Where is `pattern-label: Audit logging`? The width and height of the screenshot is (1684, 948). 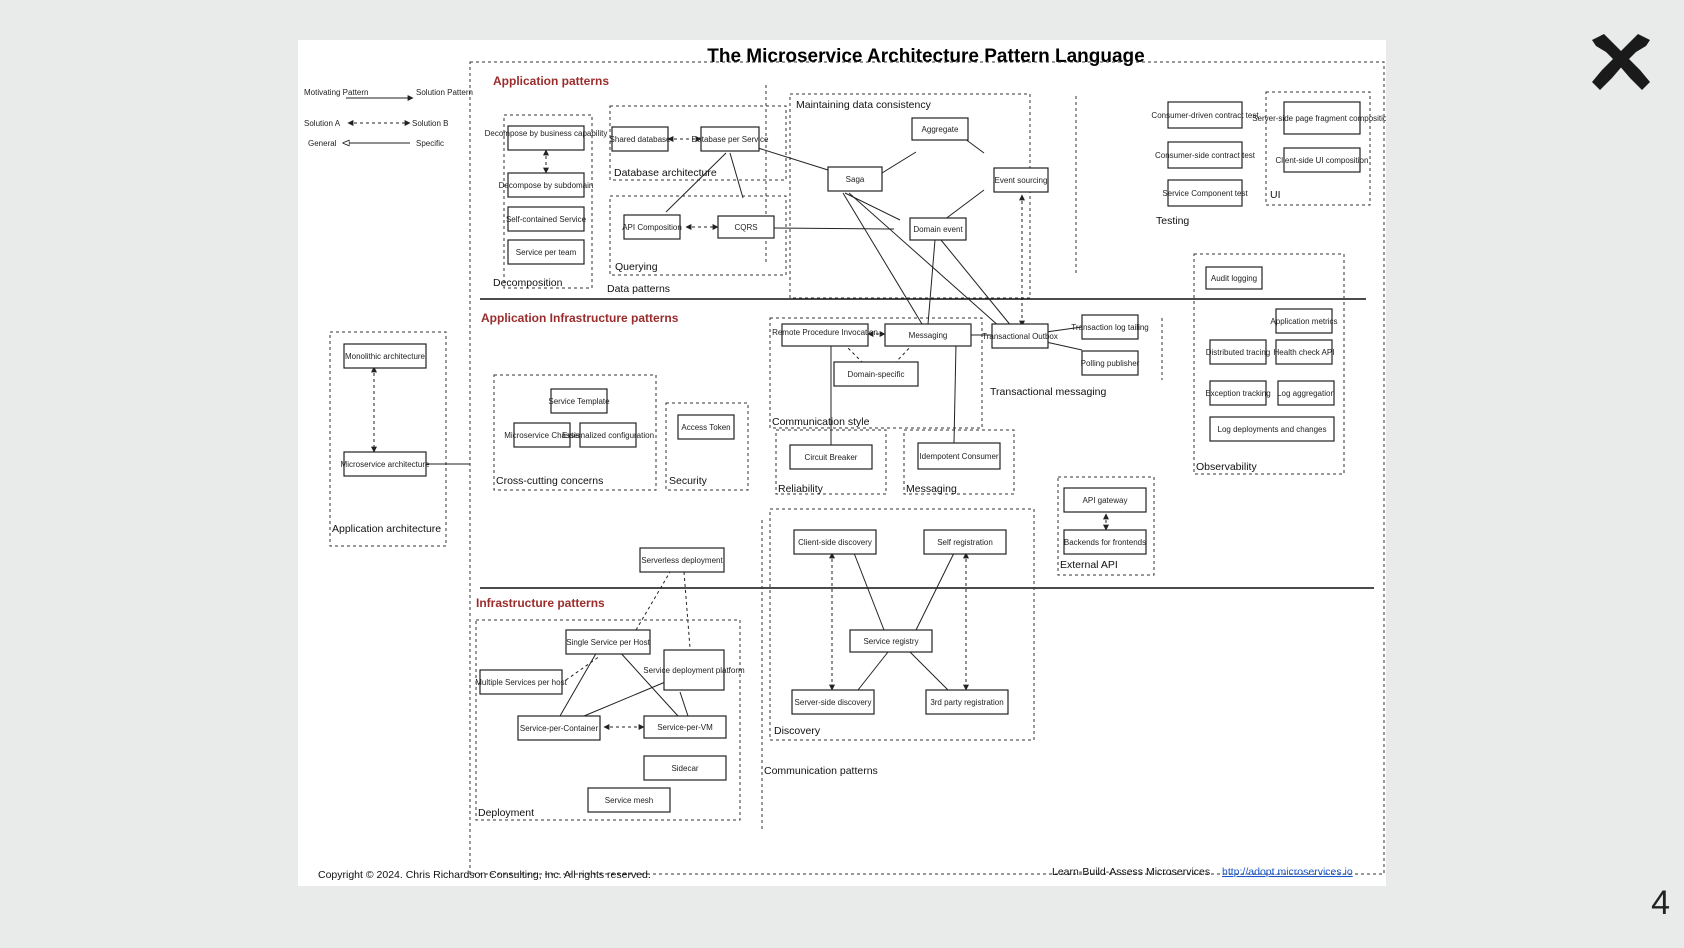
pattern-label: Audit logging is located at coordinates (1234, 278).